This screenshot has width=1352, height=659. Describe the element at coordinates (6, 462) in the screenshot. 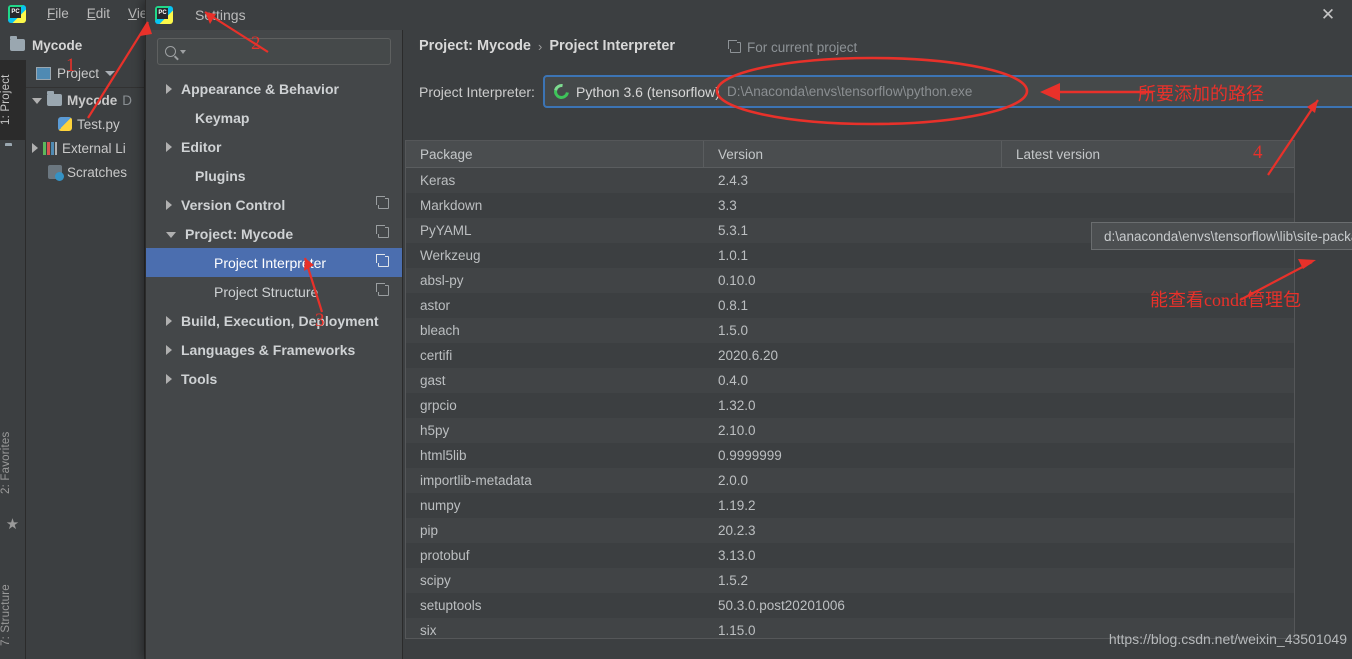

I see `sidebar-item-label: 2: Favorites` at that location.